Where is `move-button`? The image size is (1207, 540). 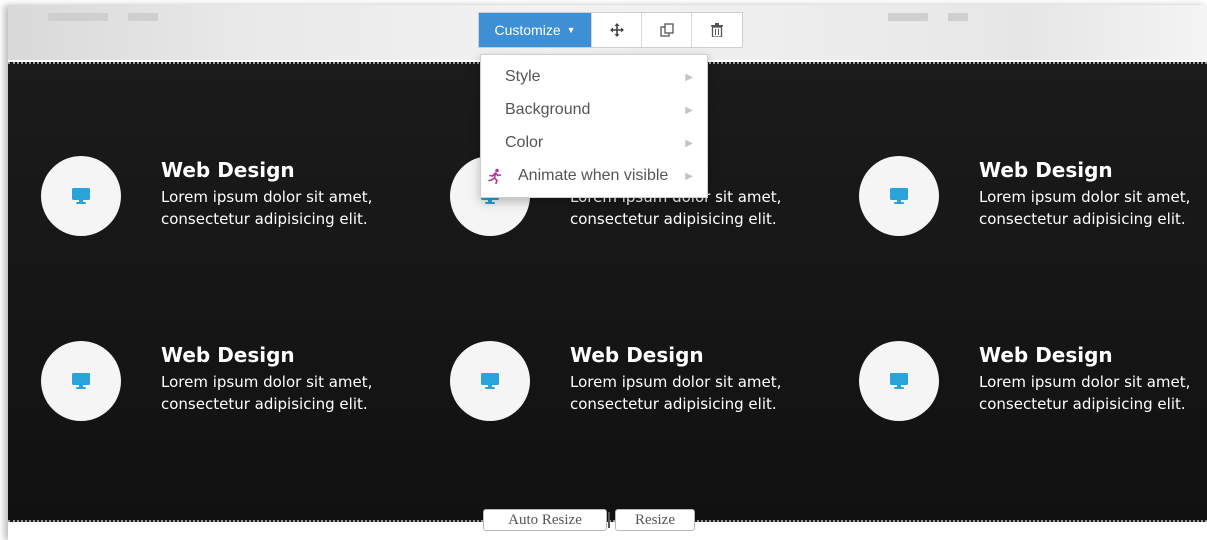
move-button is located at coordinates (617, 30).